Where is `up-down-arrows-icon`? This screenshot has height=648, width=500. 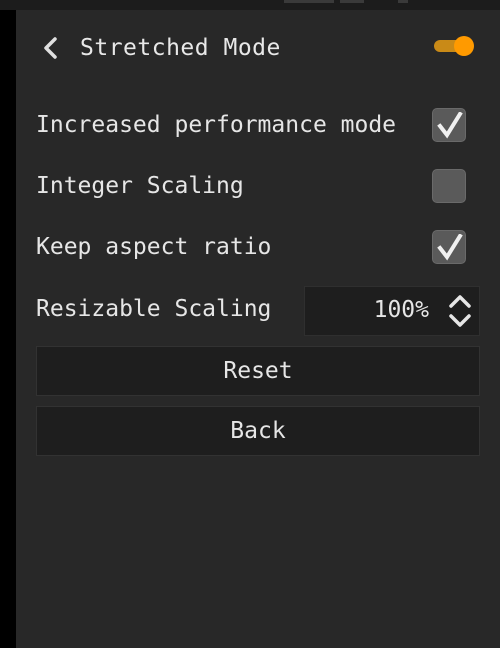 up-down-arrows-icon is located at coordinates (460, 311).